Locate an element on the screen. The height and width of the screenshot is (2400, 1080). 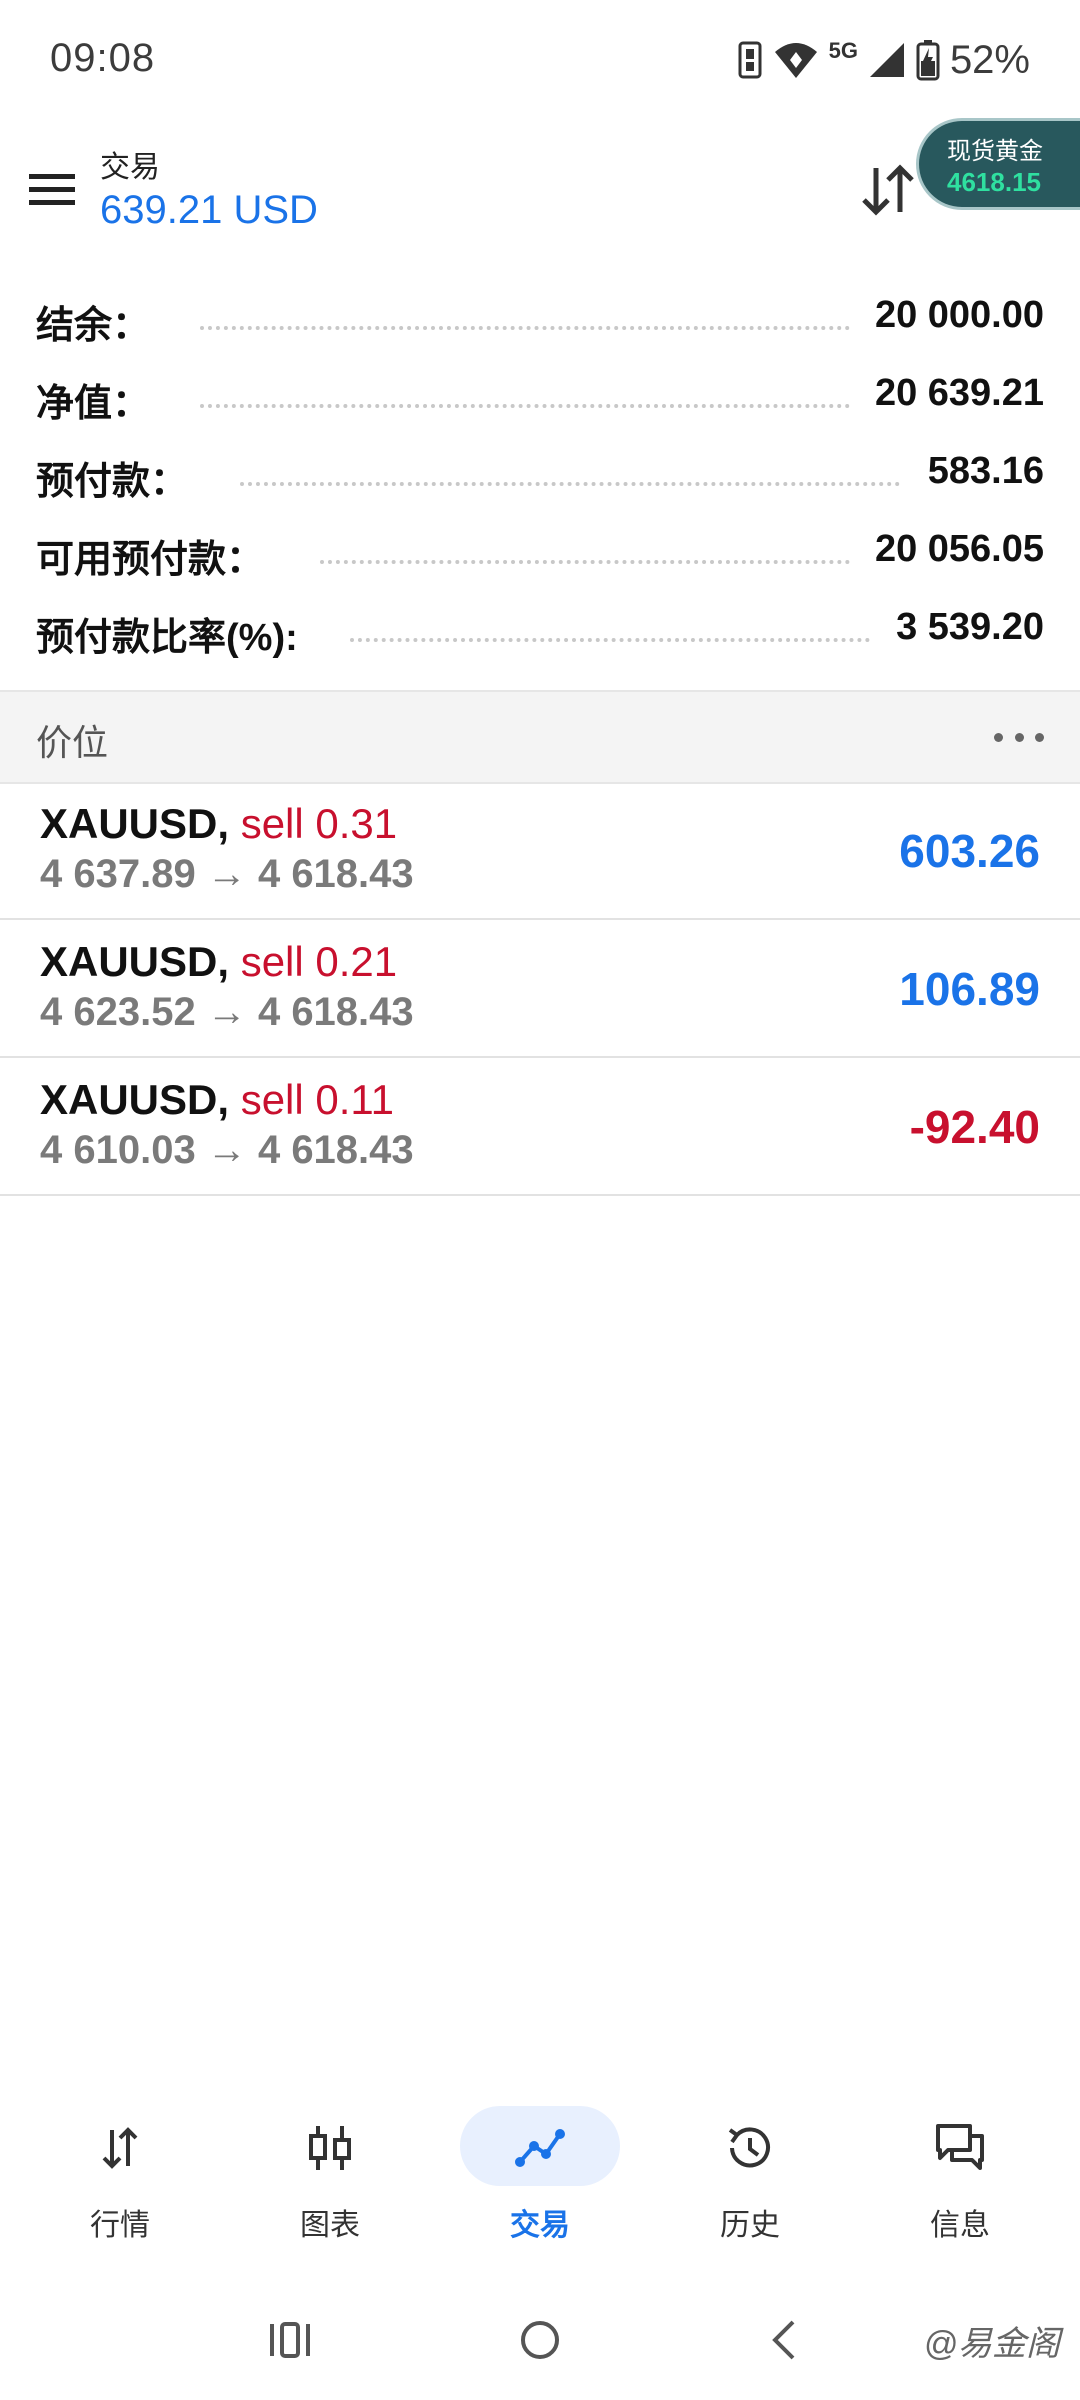
summary-label: 预付款比率(%): is located at coordinates (173, 633).